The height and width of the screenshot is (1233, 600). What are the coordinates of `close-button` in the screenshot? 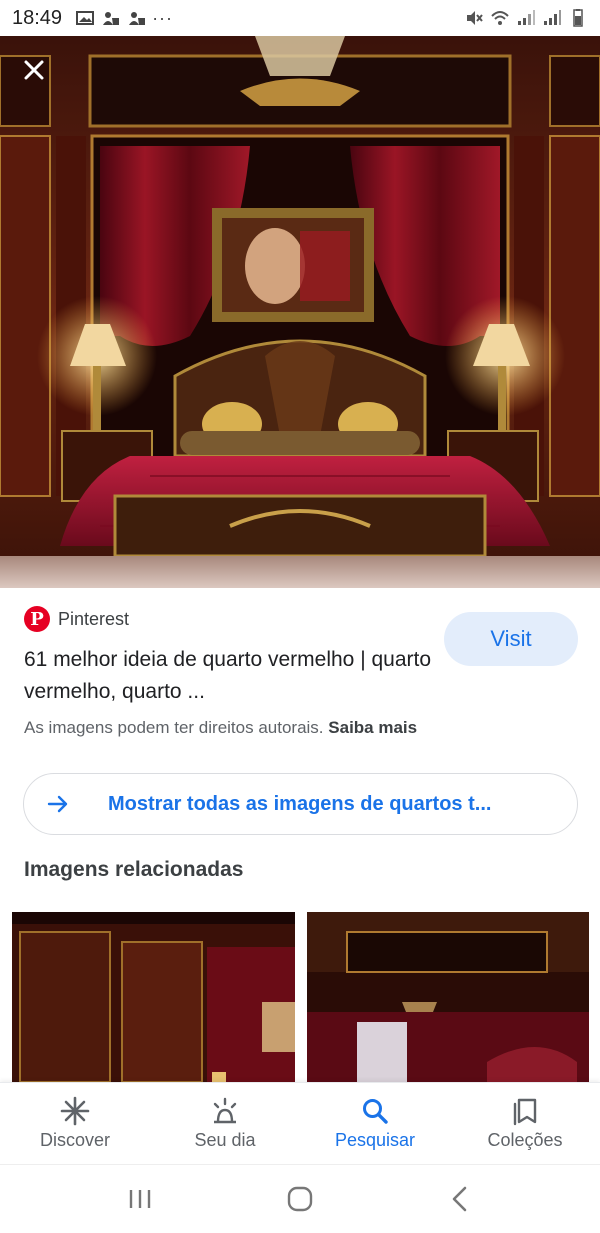 It's located at (34, 70).